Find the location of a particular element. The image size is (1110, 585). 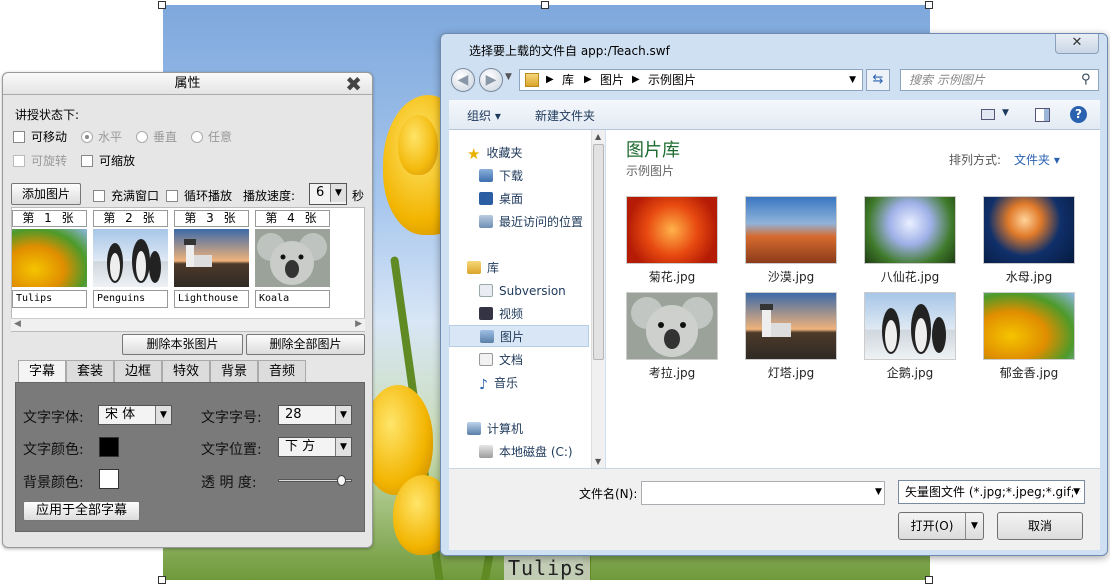

font-select: 宋 体 ▼ is located at coordinates (135, 415).